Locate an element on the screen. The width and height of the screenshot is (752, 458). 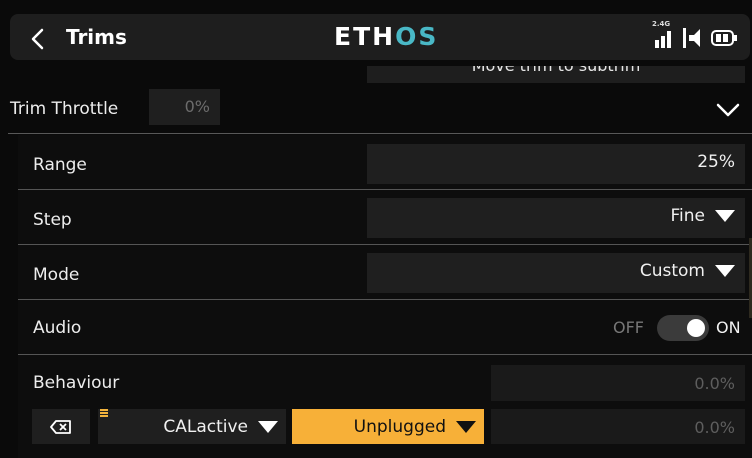
behaviour-label: Behaviour is located at coordinates (76, 383).